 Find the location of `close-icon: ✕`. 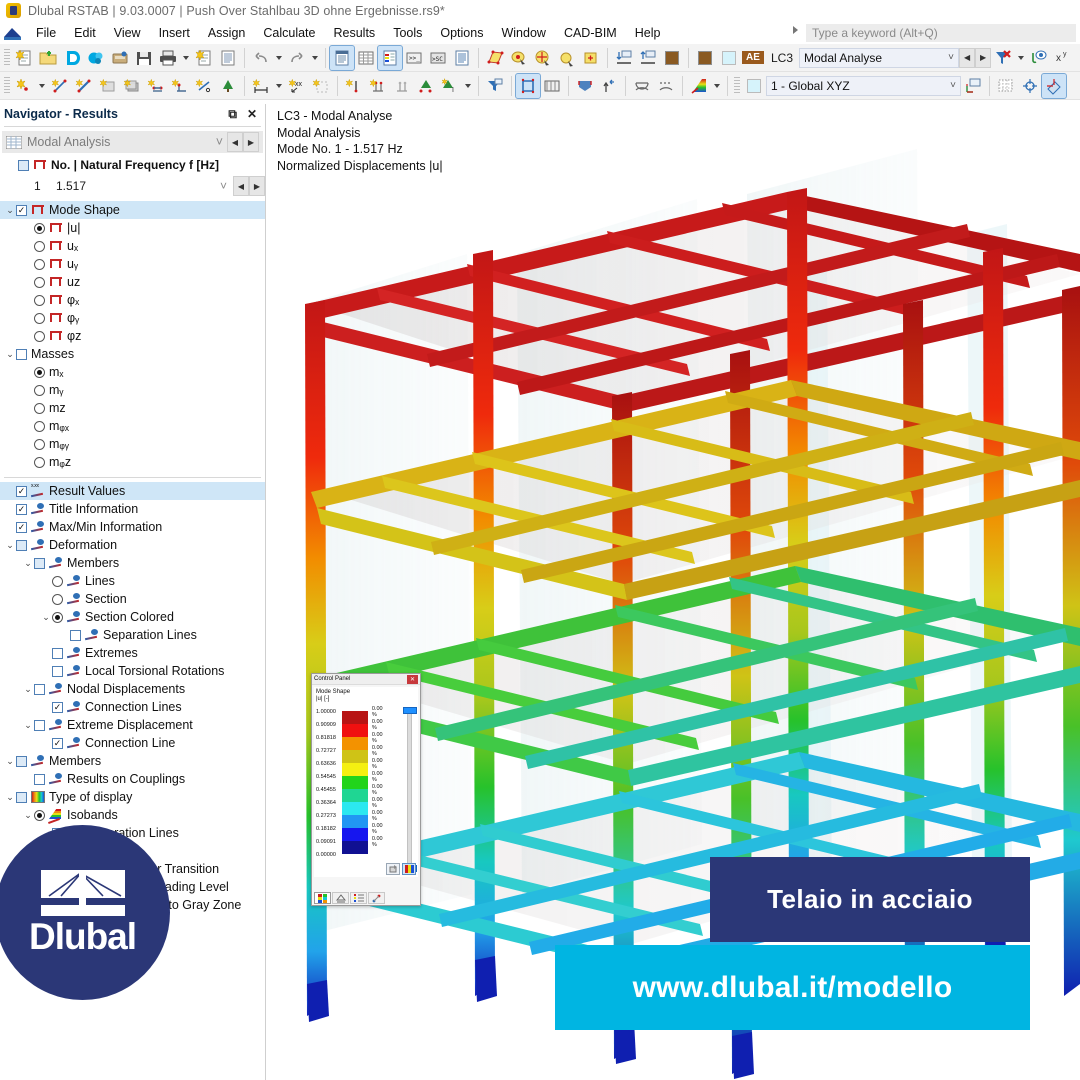

close-icon: ✕ is located at coordinates (252, 114).